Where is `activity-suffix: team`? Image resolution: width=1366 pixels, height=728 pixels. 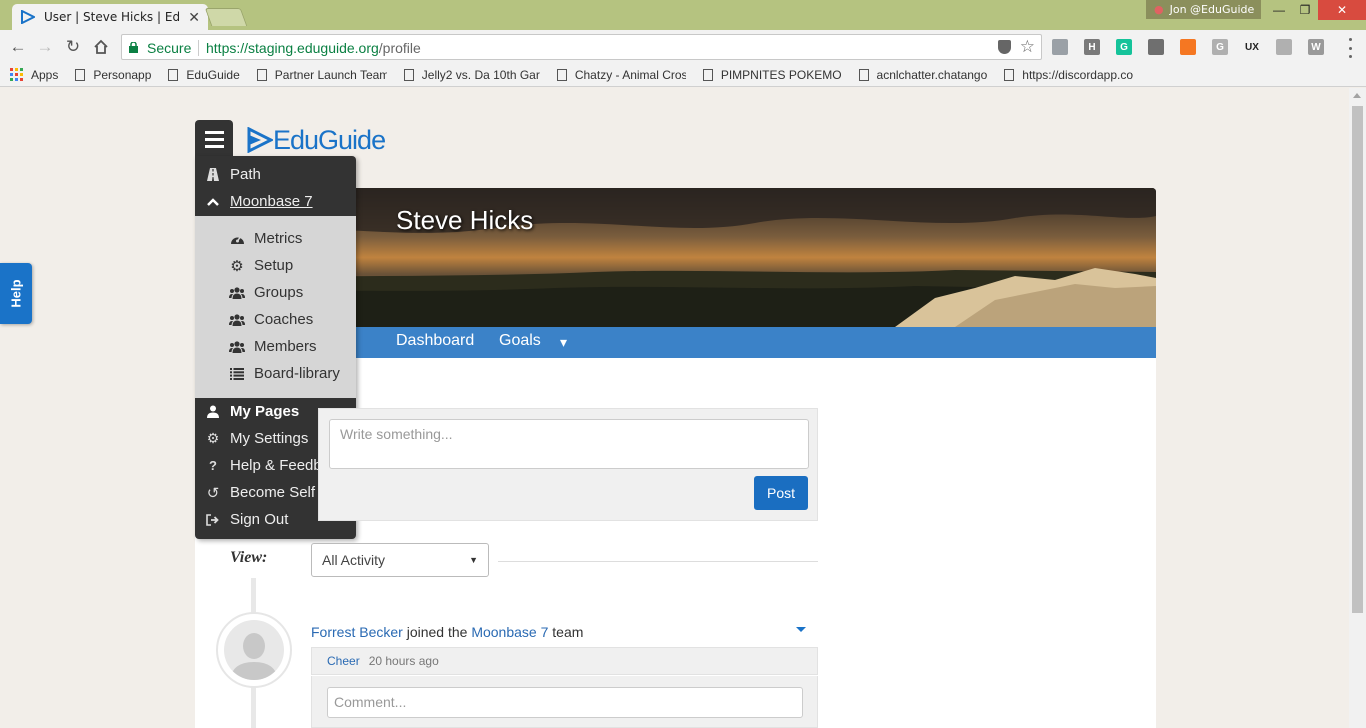
activity-suffix: team is located at coordinates (566, 632).